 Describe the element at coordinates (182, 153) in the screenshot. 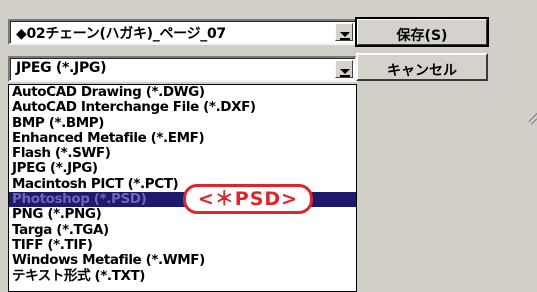

I see `list-item: Flash (*.SWF)` at that location.